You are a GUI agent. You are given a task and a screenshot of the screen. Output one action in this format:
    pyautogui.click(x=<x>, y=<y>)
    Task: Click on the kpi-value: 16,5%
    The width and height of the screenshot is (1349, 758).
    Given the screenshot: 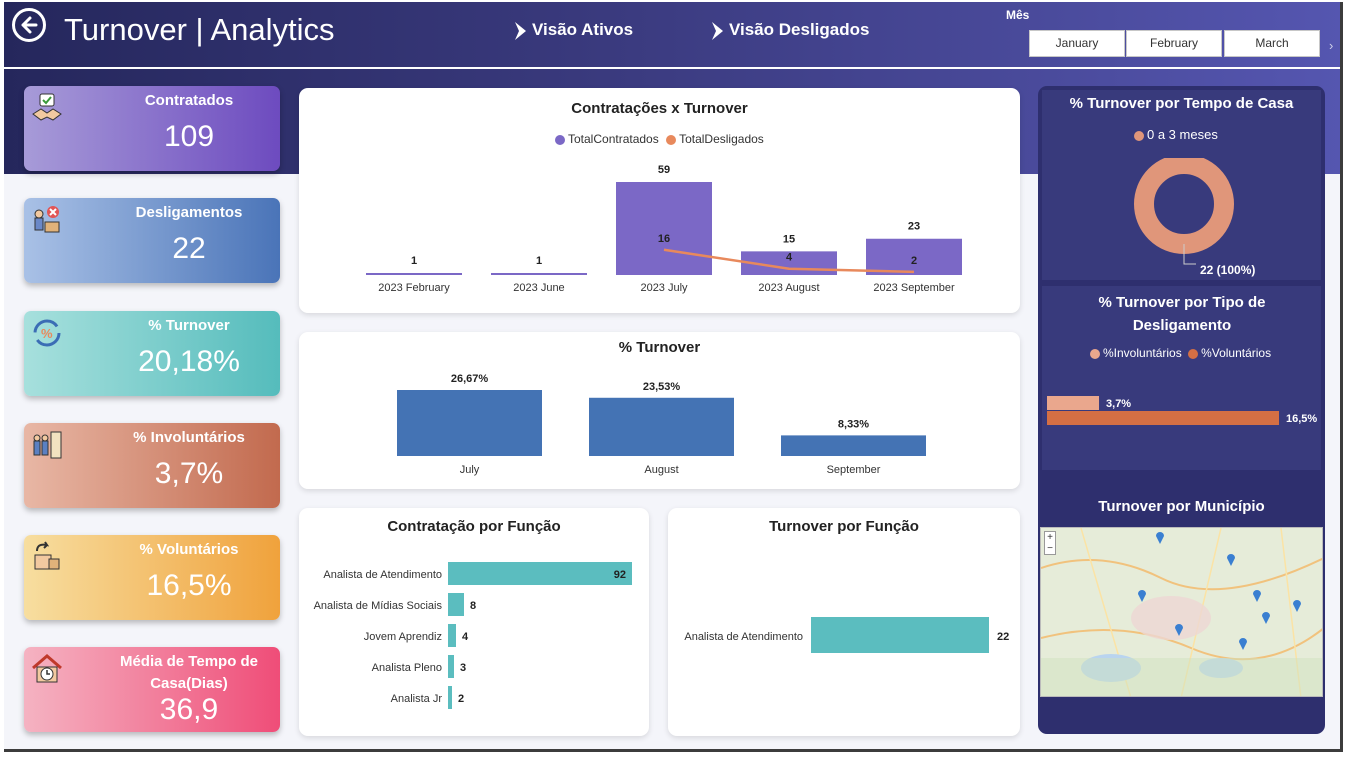 What is the action you would take?
    pyautogui.click(x=189, y=585)
    